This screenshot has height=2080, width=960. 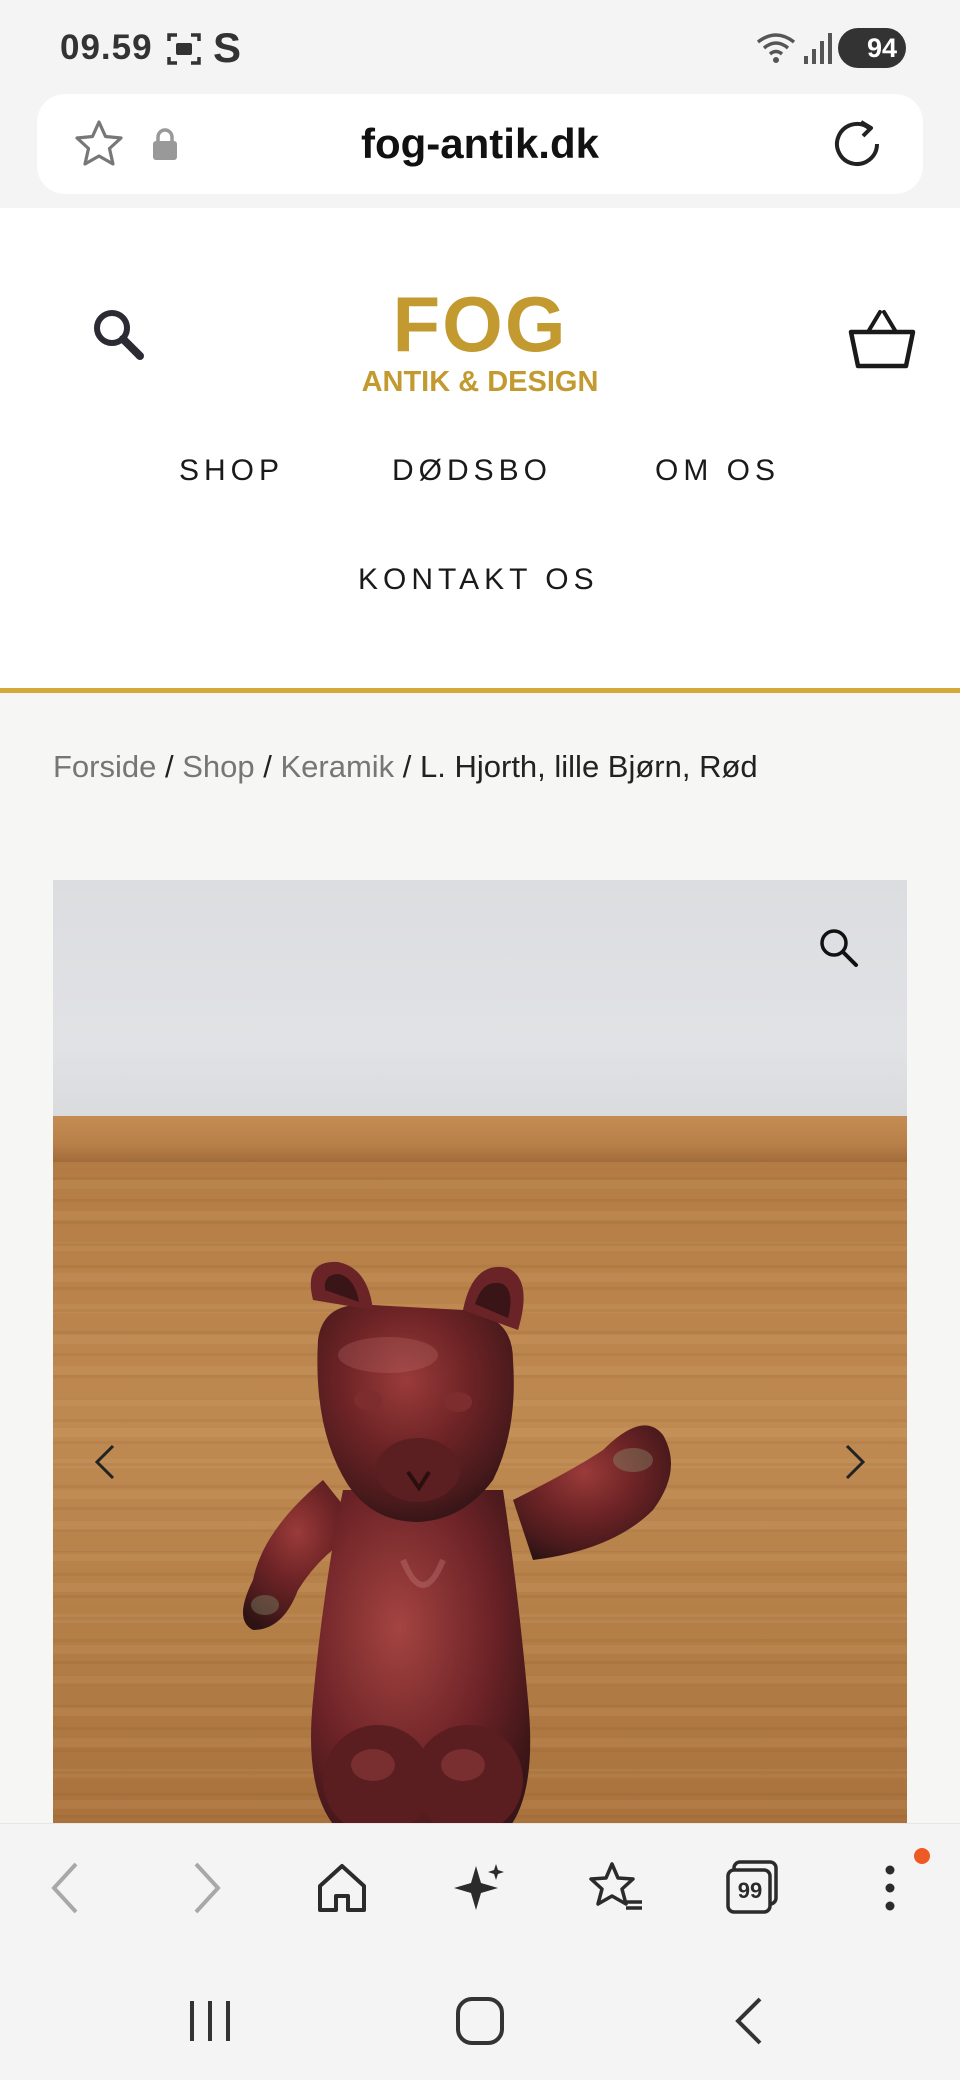 What do you see at coordinates (184, 49) in the screenshot?
I see `screenshot-icon` at bounding box center [184, 49].